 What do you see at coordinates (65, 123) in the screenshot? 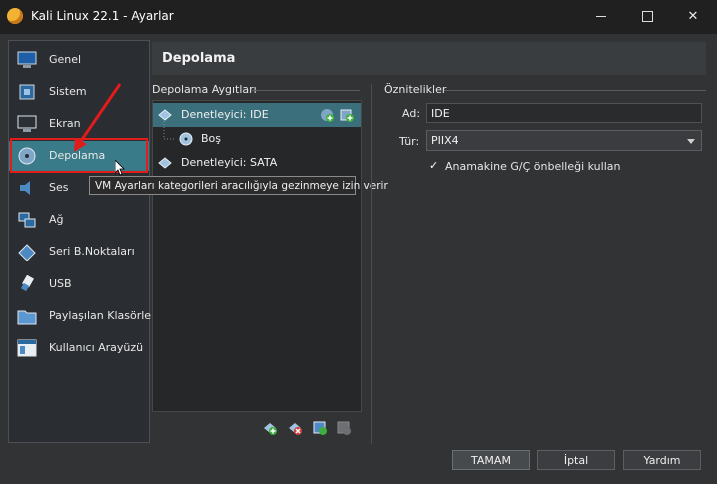
I see `sidebar-item-label: Ekran` at bounding box center [65, 123].